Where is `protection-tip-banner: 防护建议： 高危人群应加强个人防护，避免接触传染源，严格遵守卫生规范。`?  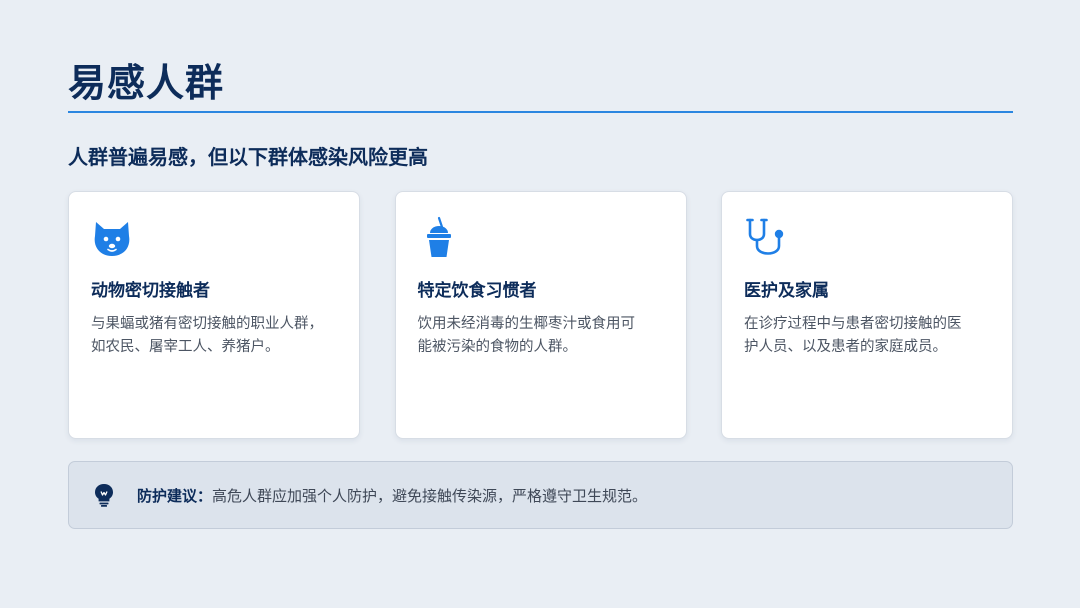
protection-tip-banner: 防护建议： 高危人群应加强个人防护，避免接触传染源，严格遵守卫生规范。 is located at coordinates (540, 495).